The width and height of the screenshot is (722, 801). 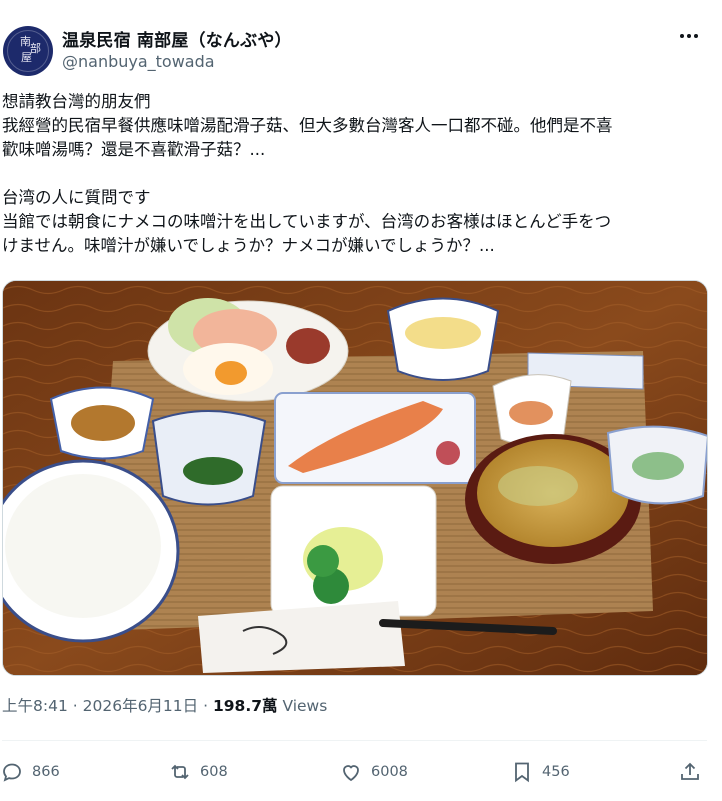 What do you see at coordinates (361, 49) in the screenshot?
I see `post-header: 南 部 屋 温泉民宿 南部屋（なんぶや） @nanbuya_towada` at bounding box center [361, 49].